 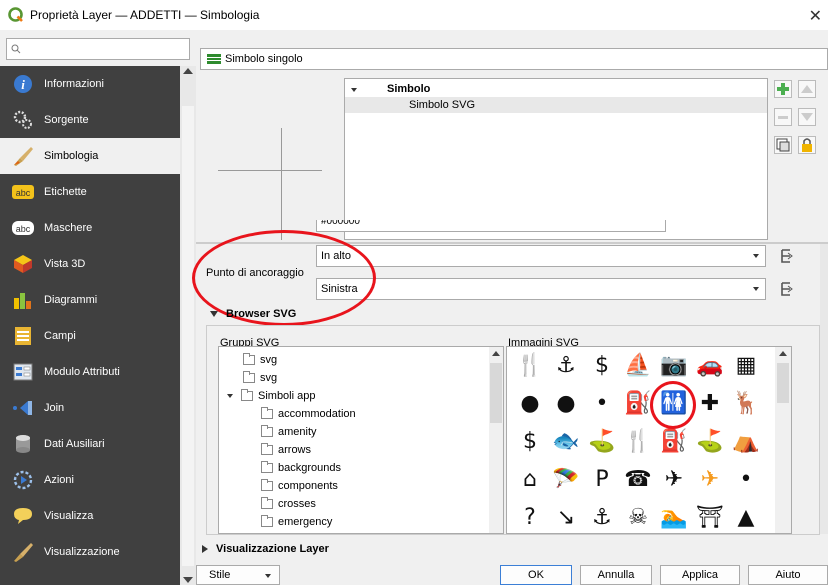 I want to click on svg-image-cell: 🦌, so click(x=746, y=404).